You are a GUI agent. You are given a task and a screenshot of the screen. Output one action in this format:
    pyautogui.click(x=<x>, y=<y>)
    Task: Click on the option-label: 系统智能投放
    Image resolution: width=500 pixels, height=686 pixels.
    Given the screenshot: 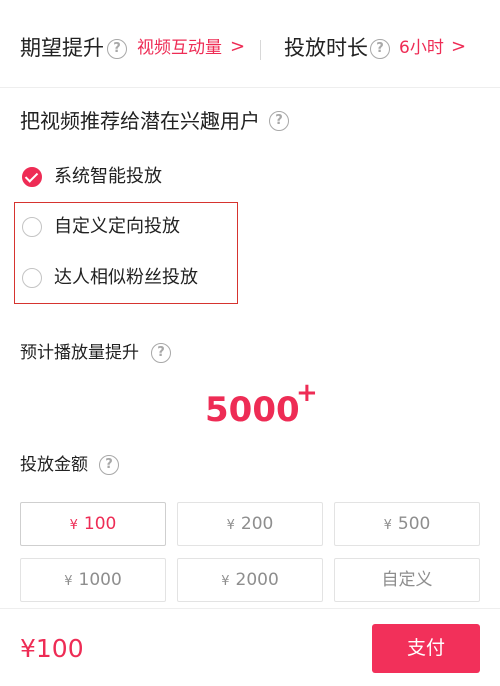 What is the action you would take?
    pyautogui.click(x=108, y=176)
    